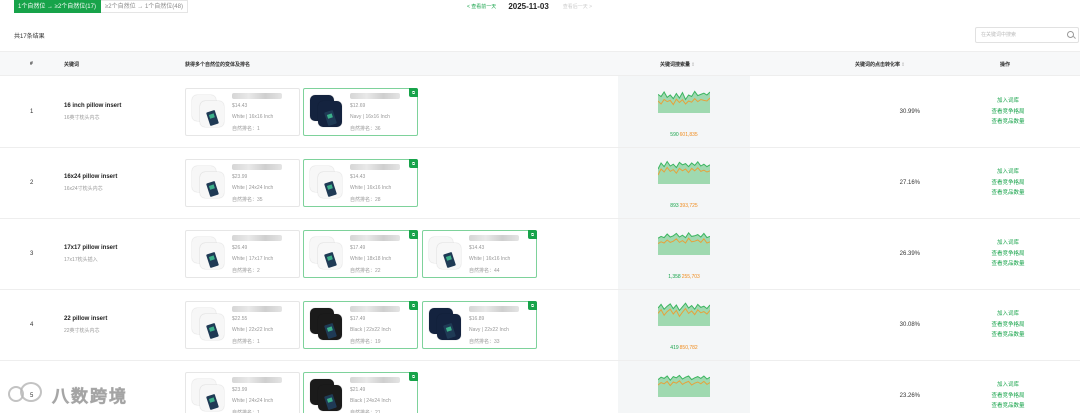  What do you see at coordinates (85, 319) in the screenshot?
I see `keyword-text: 22 pillow insert` at bounding box center [85, 319].